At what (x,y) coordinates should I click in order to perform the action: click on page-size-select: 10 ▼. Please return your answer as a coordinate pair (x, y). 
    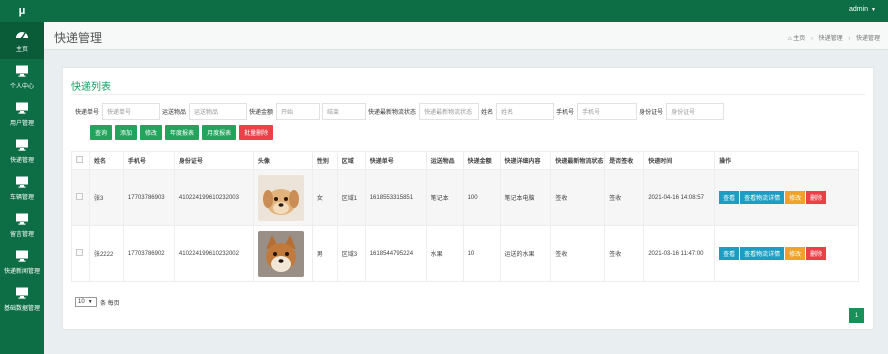
    Looking at the image, I should click on (86, 302).